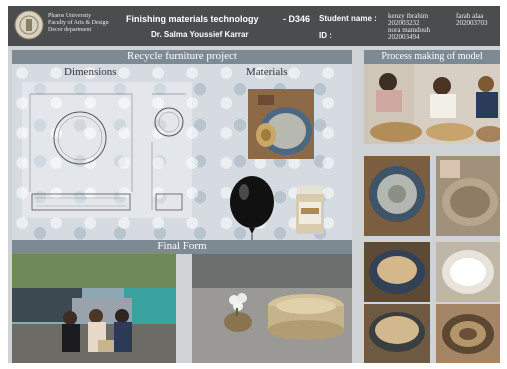 The height and width of the screenshot is (369, 507). What do you see at coordinates (432, 104) in the screenshot?
I see `process-photo-students-working` at bounding box center [432, 104].